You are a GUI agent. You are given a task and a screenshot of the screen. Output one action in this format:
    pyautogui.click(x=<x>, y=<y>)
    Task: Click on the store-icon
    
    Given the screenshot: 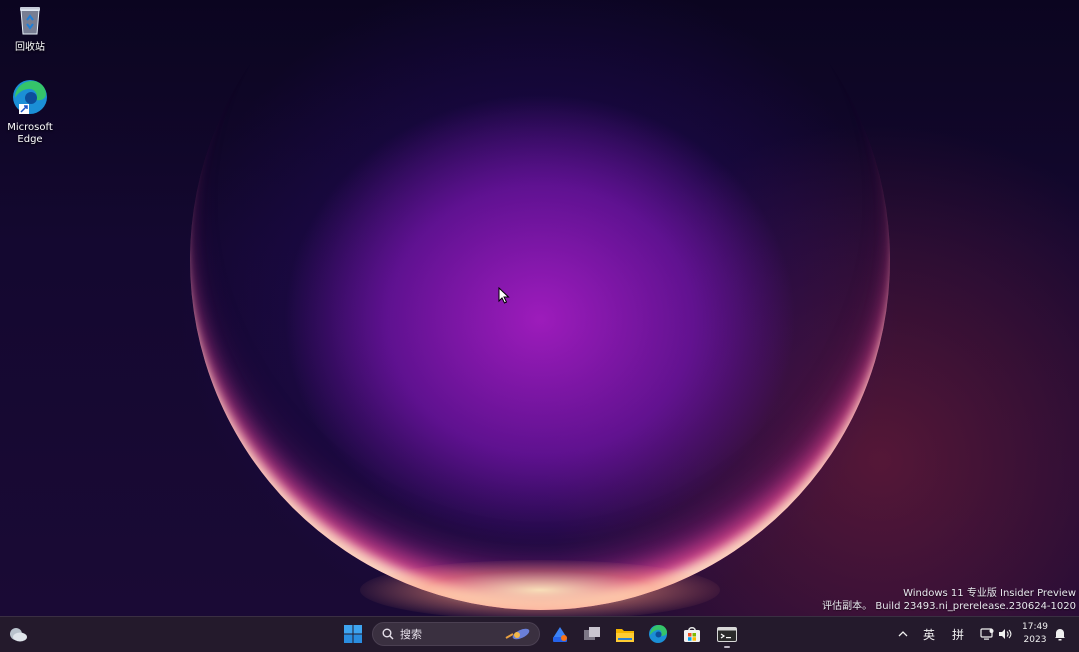 What is the action you would take?
    pyautogui.click(x=692, y=634)
    